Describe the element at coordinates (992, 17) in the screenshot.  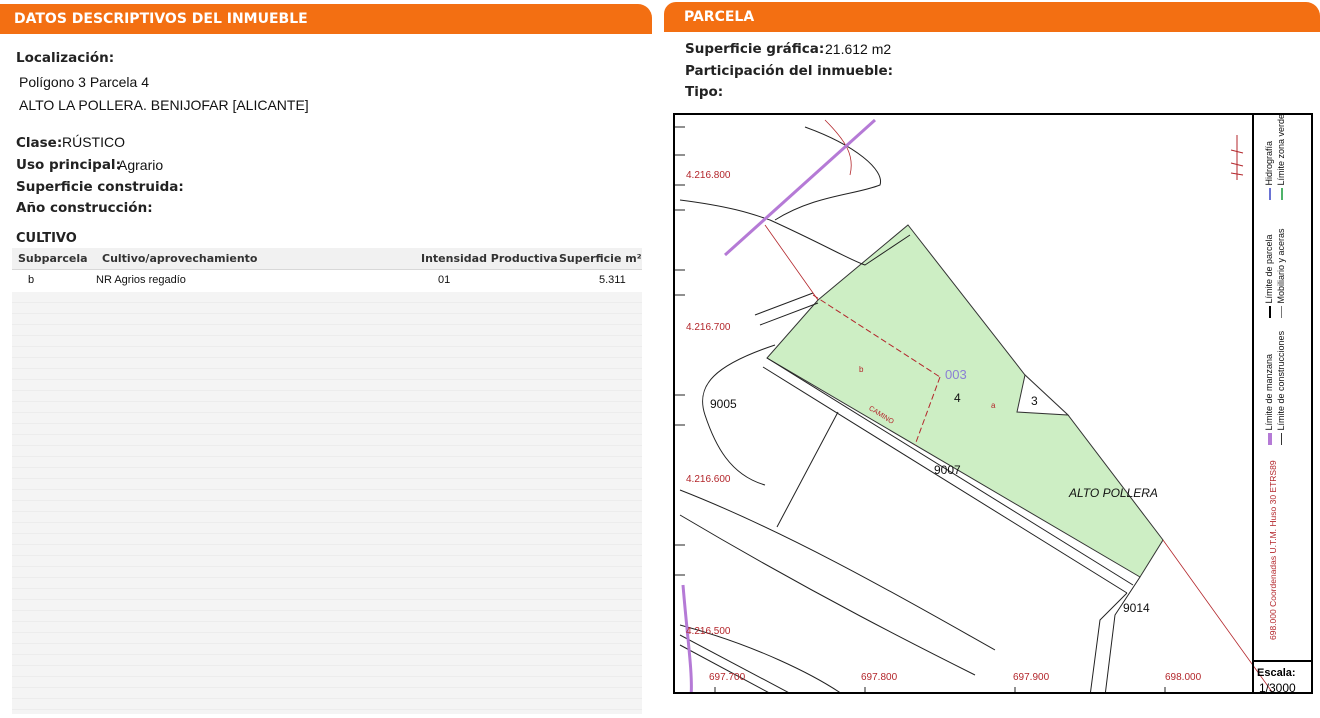
I see `parcela-header: PARCELA` at that location.